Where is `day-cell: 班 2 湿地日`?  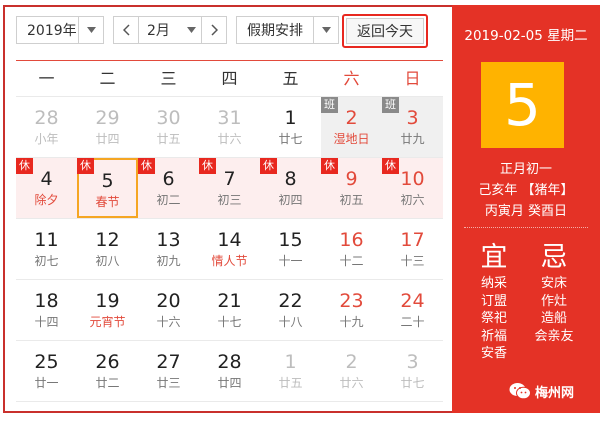 day-cell: 班 2 湿地日 is located at coordinates (351, 127).